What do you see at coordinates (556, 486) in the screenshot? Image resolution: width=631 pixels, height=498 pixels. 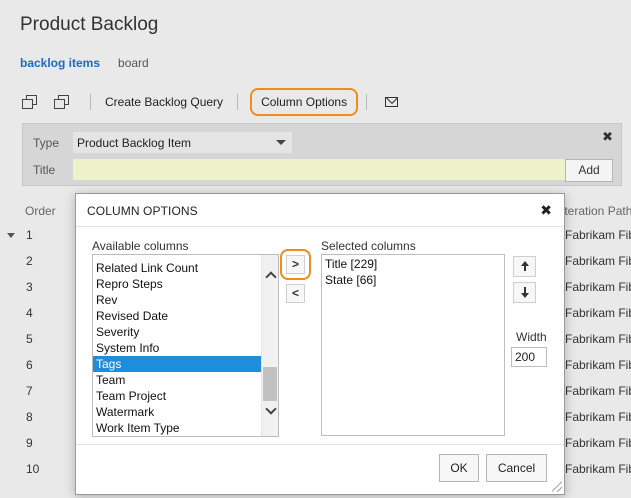 I see `resize-grip-icon` at bounding box center [556, 486].